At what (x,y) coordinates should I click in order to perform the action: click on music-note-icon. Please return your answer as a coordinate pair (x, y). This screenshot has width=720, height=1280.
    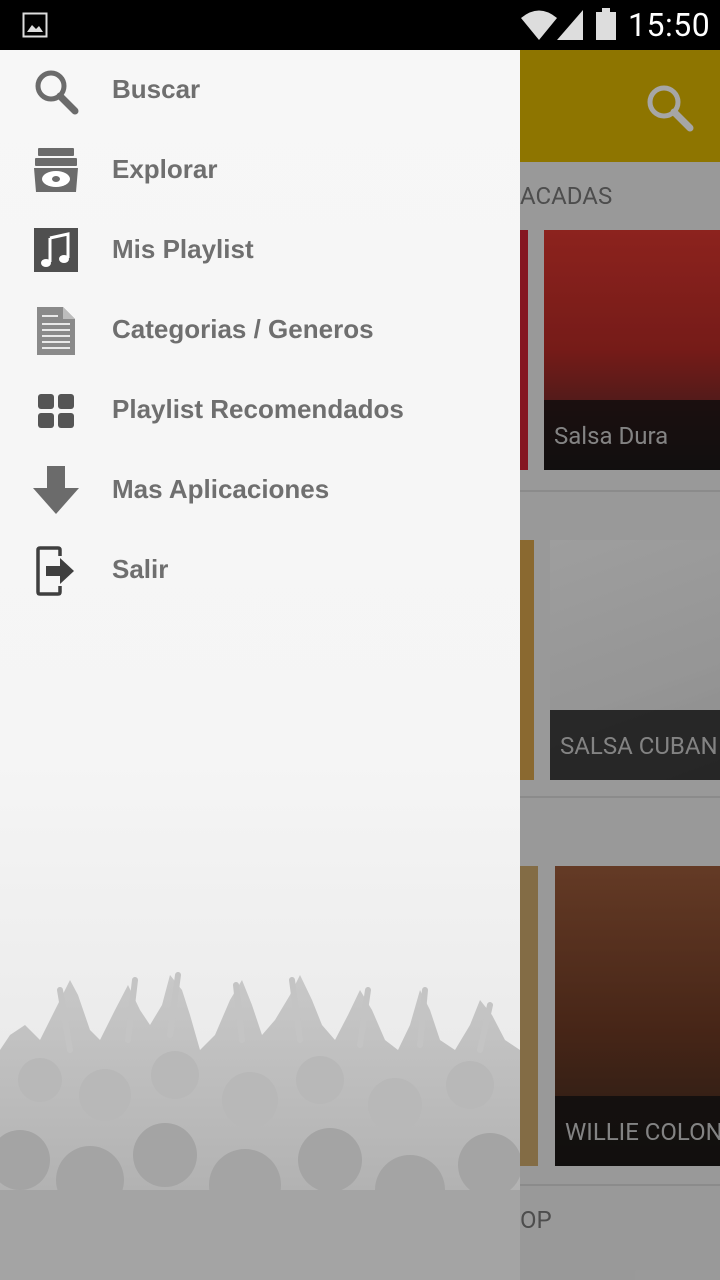
    Looking at the image, I should click on (56, 250).